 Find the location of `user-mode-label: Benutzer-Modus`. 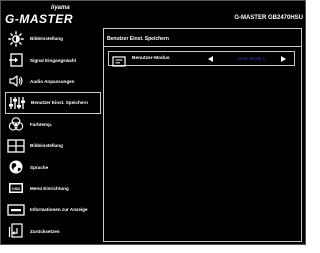

user-mode-label: Benutzer-Modus is located at coordinates (151, 58).